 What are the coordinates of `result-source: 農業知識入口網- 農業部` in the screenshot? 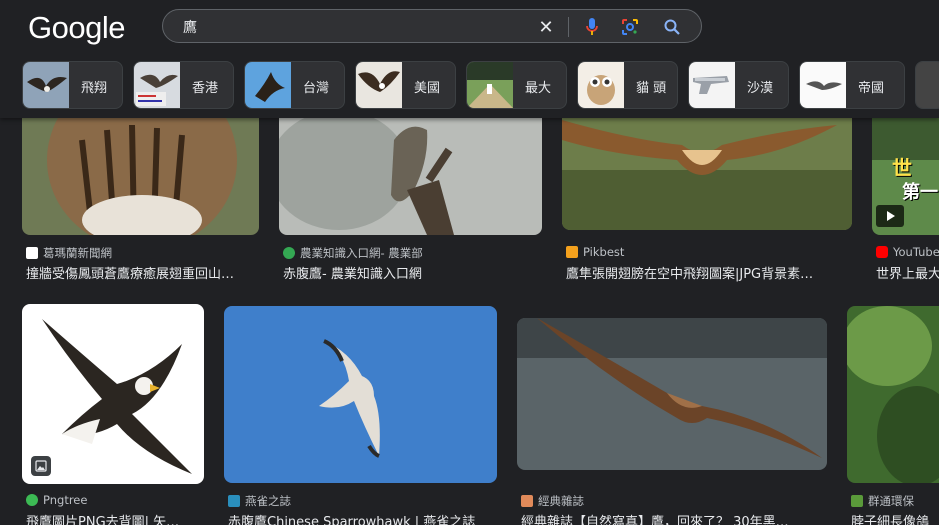 It's located at (353, 253).